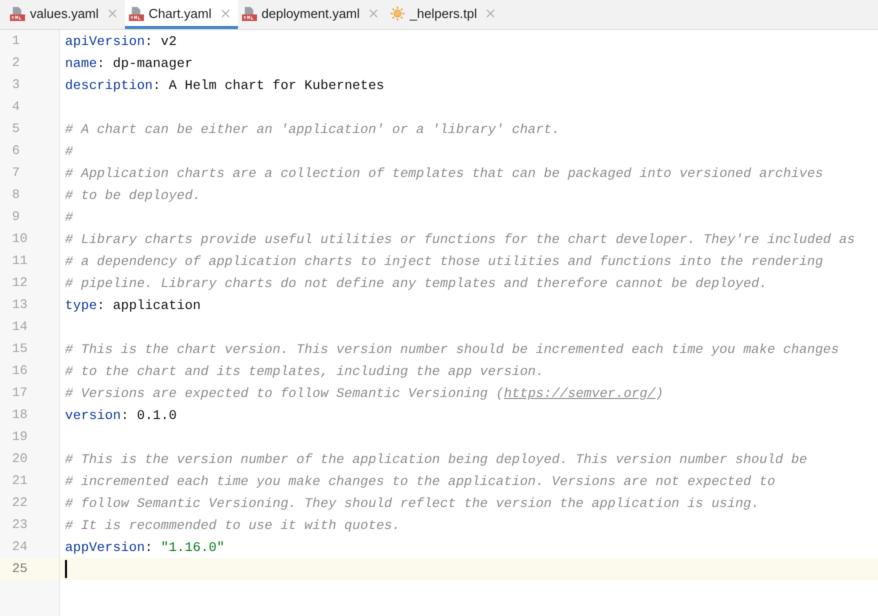 Image resolution: width=878 pixels, height=616 pixels. I want to click on line-number: 9, so click(16, 217).